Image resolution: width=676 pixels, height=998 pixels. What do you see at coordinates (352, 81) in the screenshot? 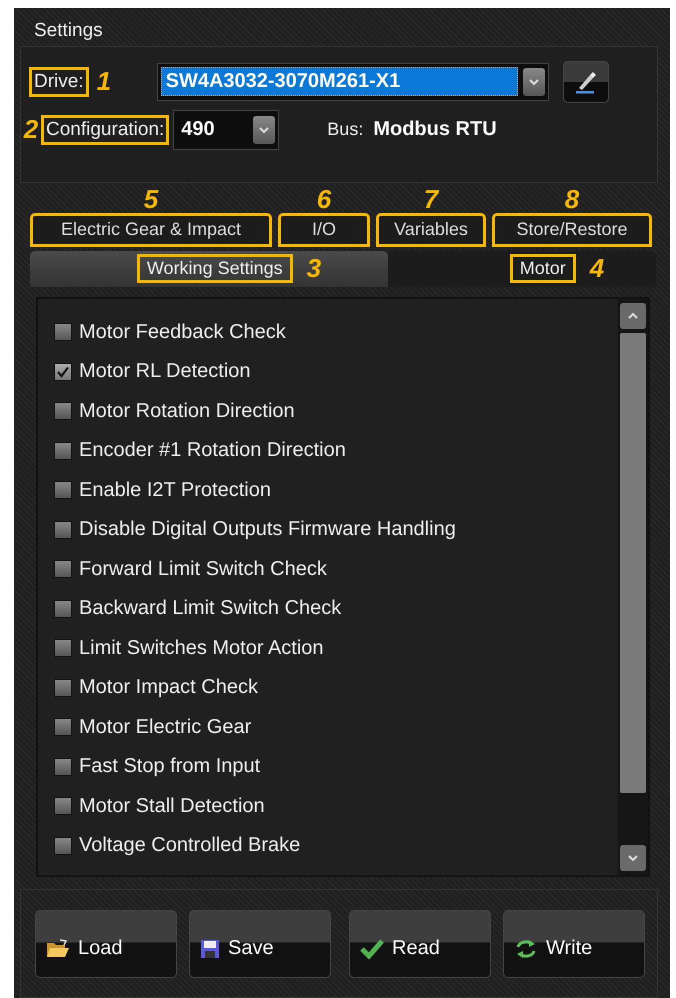
I see `drive-dropdown: SW4A3032-3070M261-X1` at bounding box center [352, 81].